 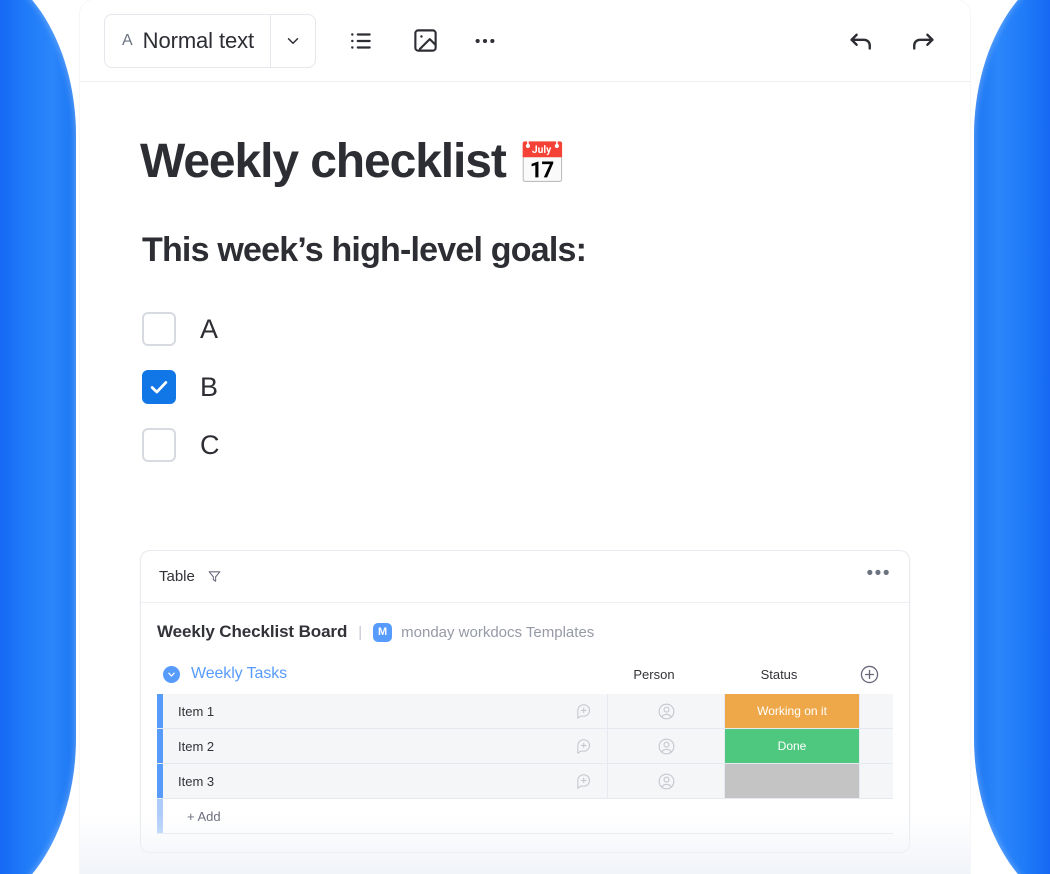 I want to click on cell-status: Done, so click(x=792, y=746).